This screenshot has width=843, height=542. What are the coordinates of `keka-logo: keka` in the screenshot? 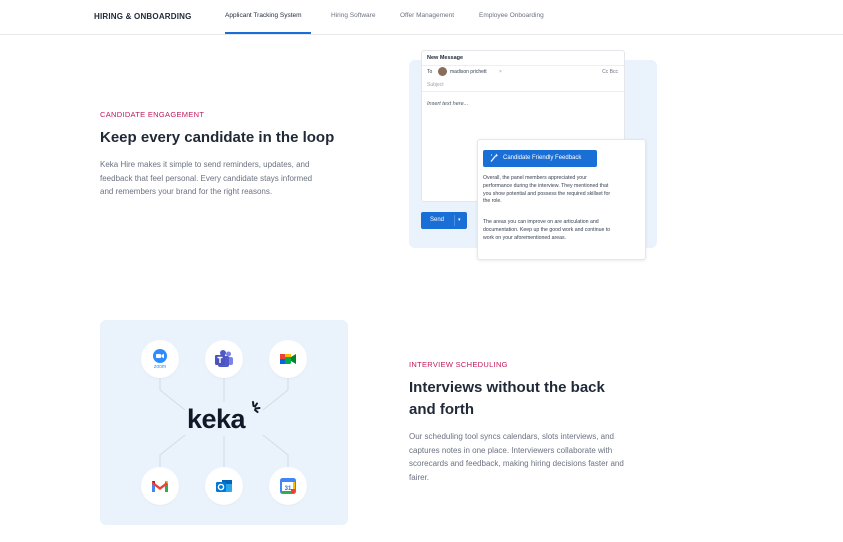 It's located at (216, 419).